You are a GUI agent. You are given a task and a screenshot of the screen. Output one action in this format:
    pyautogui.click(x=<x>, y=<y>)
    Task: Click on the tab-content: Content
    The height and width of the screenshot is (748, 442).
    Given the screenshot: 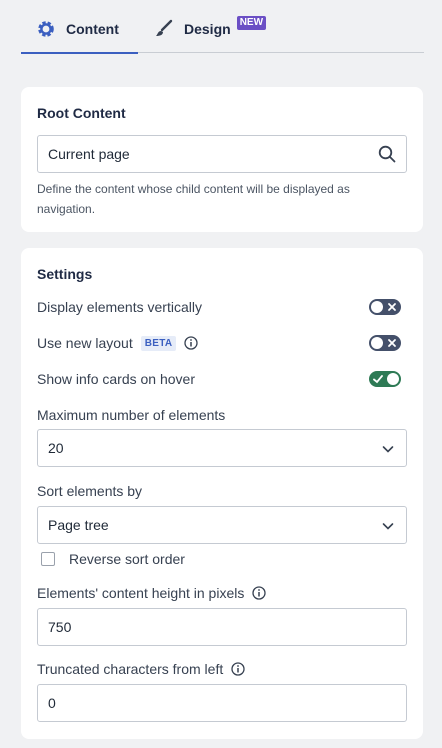 What is the action you would take?
    pyautogui.click(x=79, y=37)
    